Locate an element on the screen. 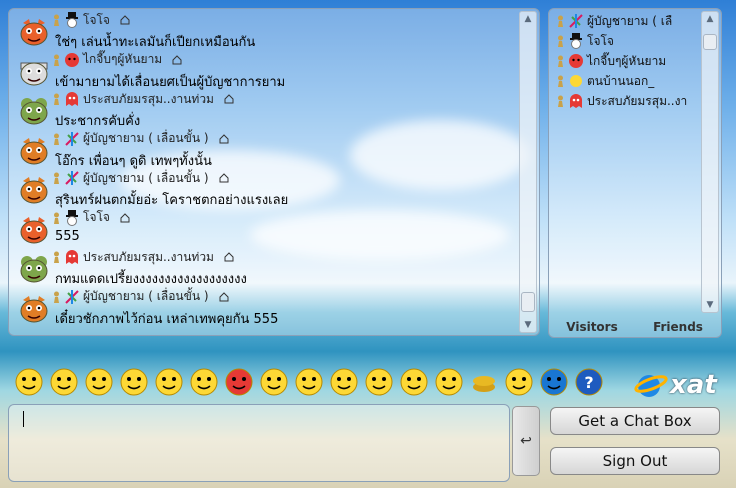  love-smiley-icon is located at coordinates (449, 382).